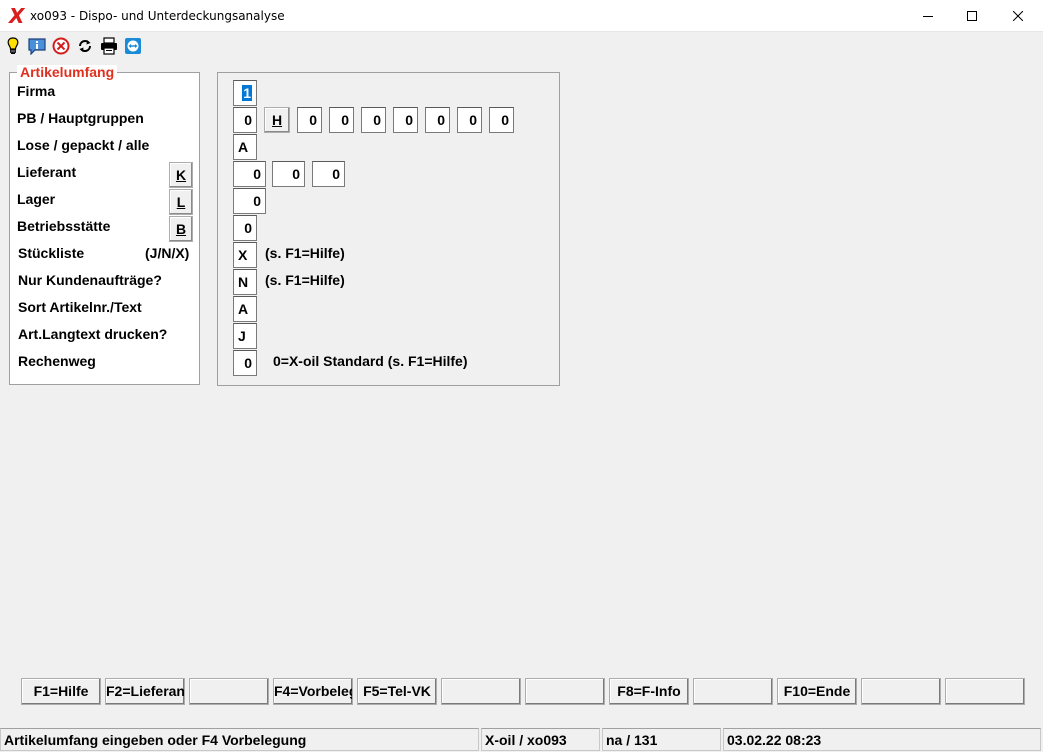 Image resolution: width=1043 pixels, height=752 pixels. Describe the element at coordinates (181, 202) in the screenshot. I see `lager-lookup-button: L` at that location.